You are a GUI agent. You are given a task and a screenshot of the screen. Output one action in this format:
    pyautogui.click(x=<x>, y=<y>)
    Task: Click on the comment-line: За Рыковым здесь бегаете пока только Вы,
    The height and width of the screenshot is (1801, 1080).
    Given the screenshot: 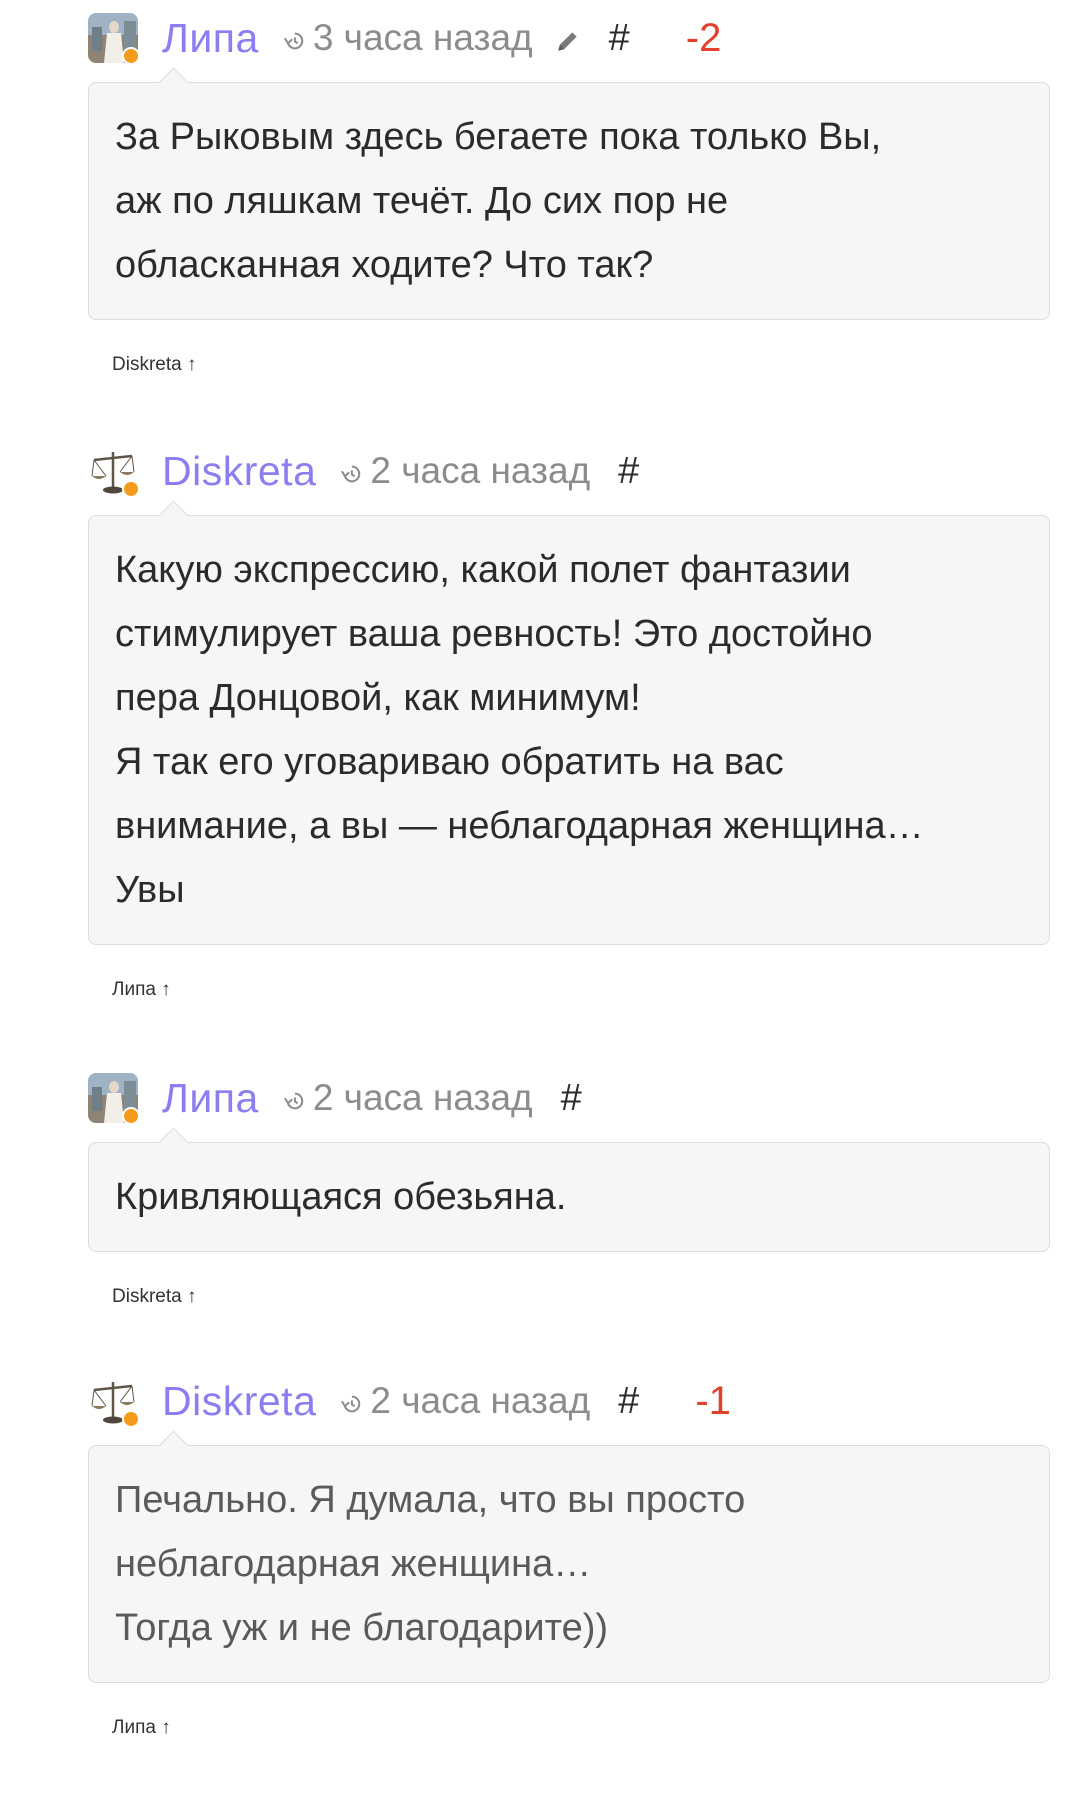 What is the action you would take?
    pyautogui.click(x=498, y=137)
    